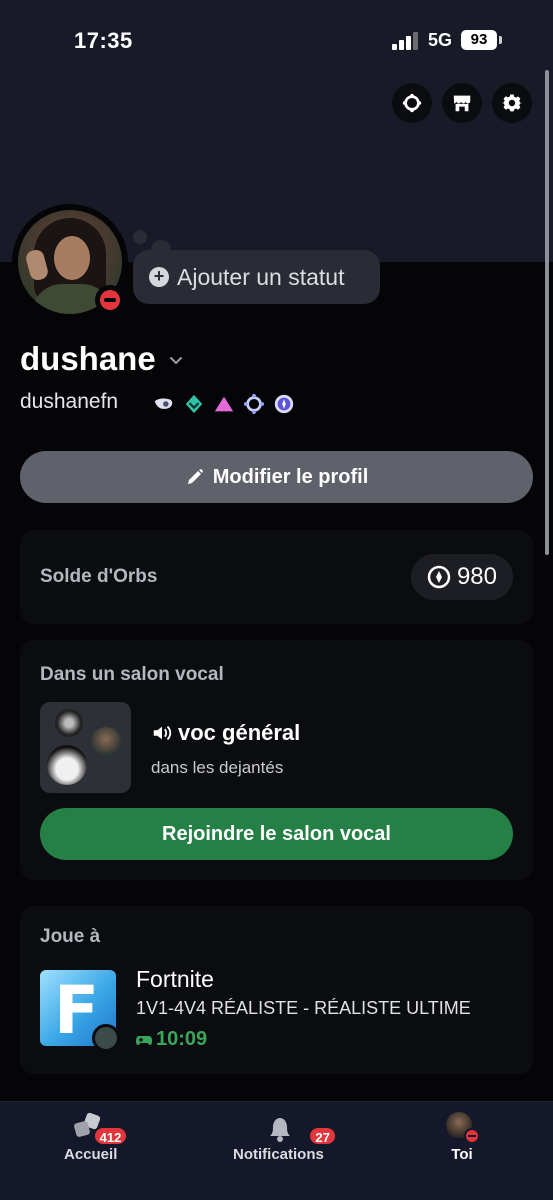 The width and height of the screenshot is (553, 1200). I want to click on game-elapsed: 10:09, so click(171, 1039).